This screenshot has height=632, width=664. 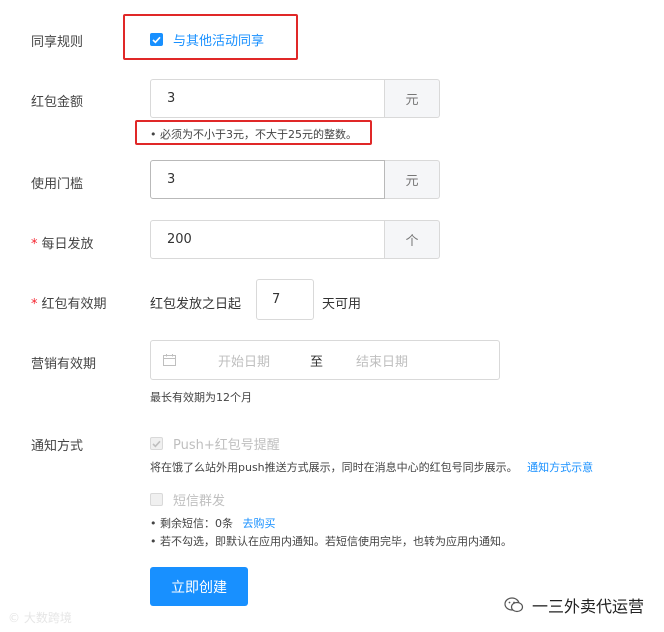 I want to click on watermark-right-text: 一三外卖代运营, so click(x=588, y=606).